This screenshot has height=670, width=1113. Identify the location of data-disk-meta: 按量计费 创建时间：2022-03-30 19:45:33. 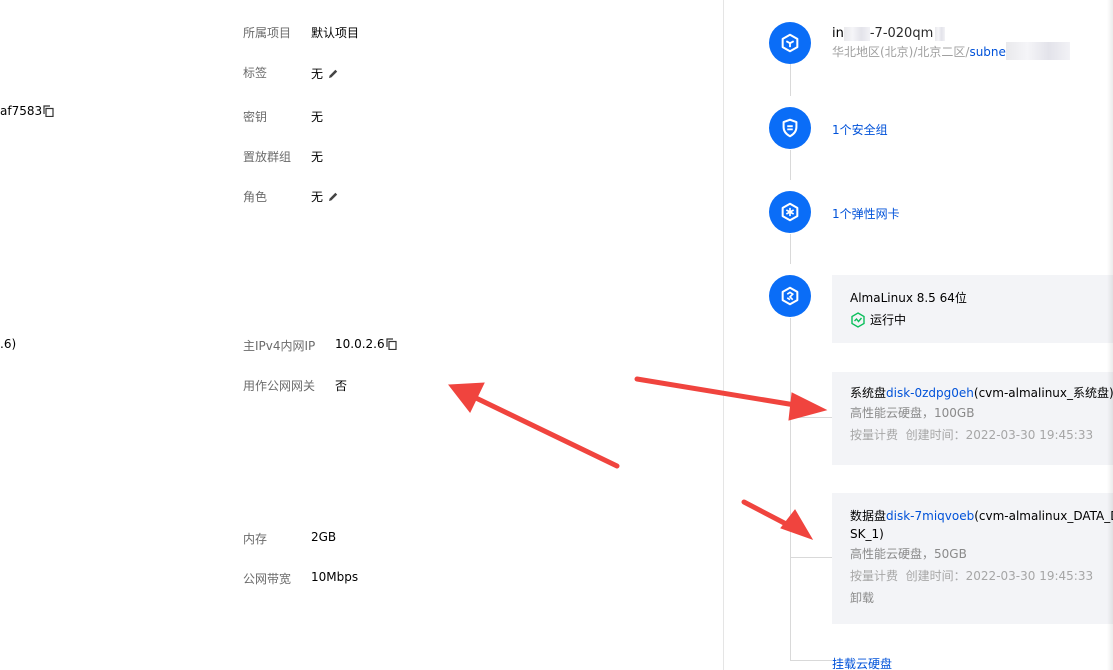
(981, 576).